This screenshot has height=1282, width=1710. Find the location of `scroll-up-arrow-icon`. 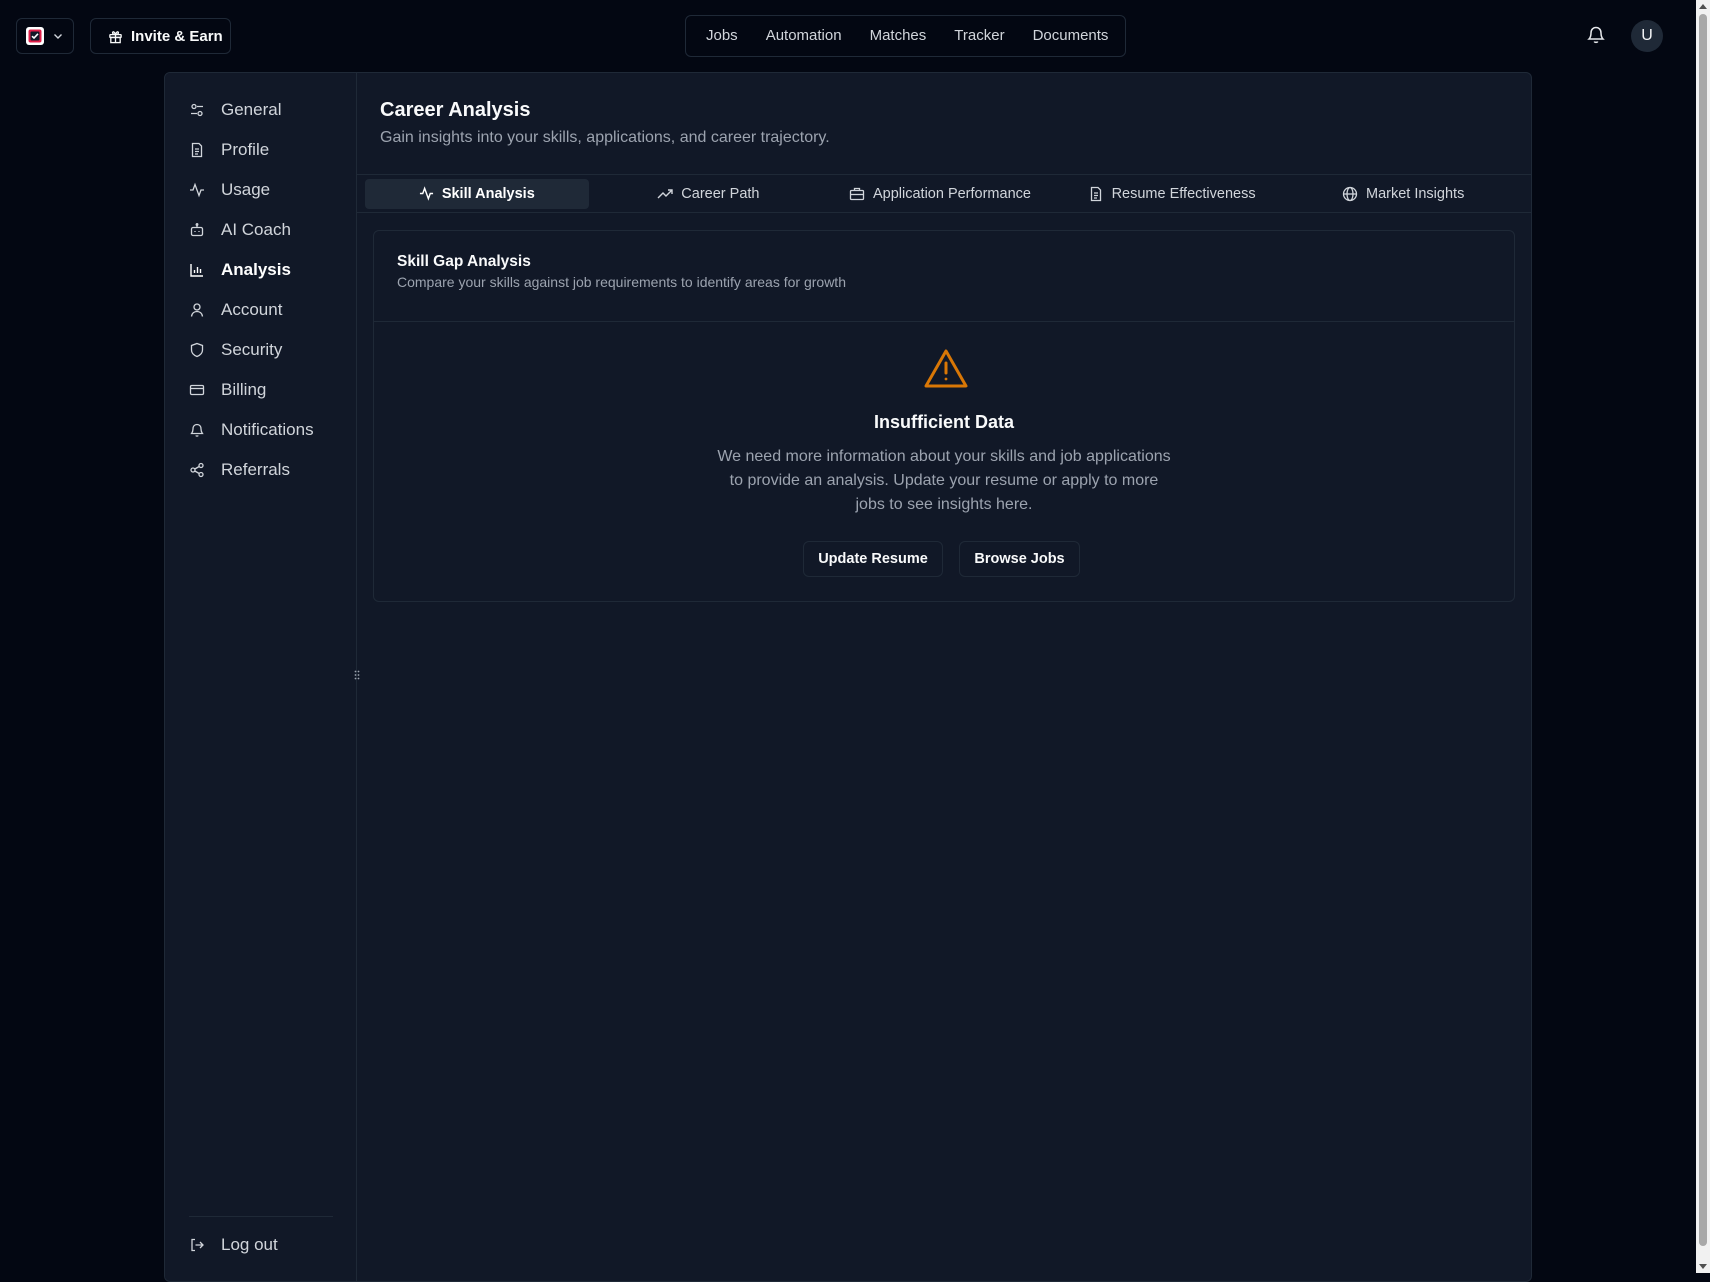

scroll-up-arrow-icon is located at coordinates (1703, 6).